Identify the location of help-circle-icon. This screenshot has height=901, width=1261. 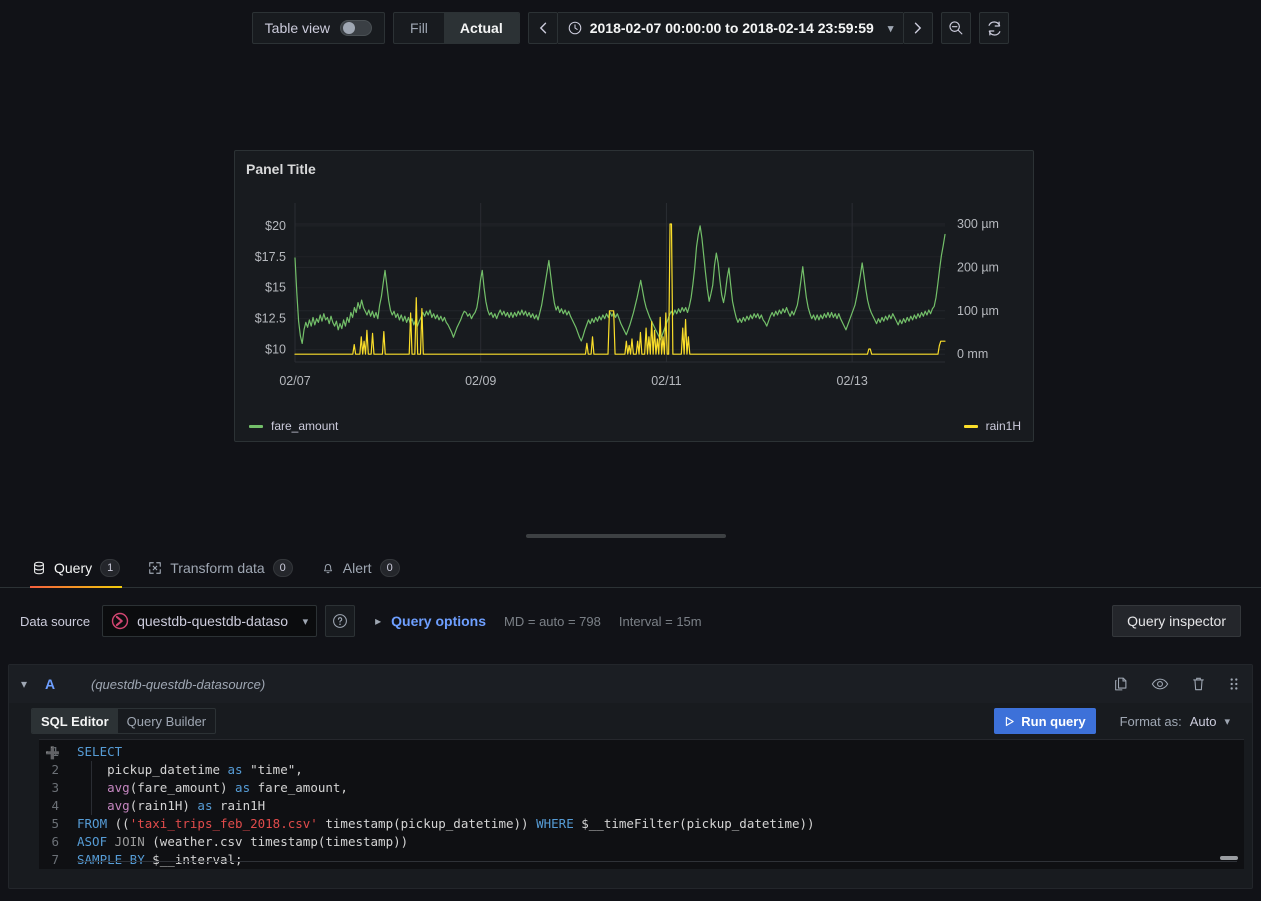
(340, 621).